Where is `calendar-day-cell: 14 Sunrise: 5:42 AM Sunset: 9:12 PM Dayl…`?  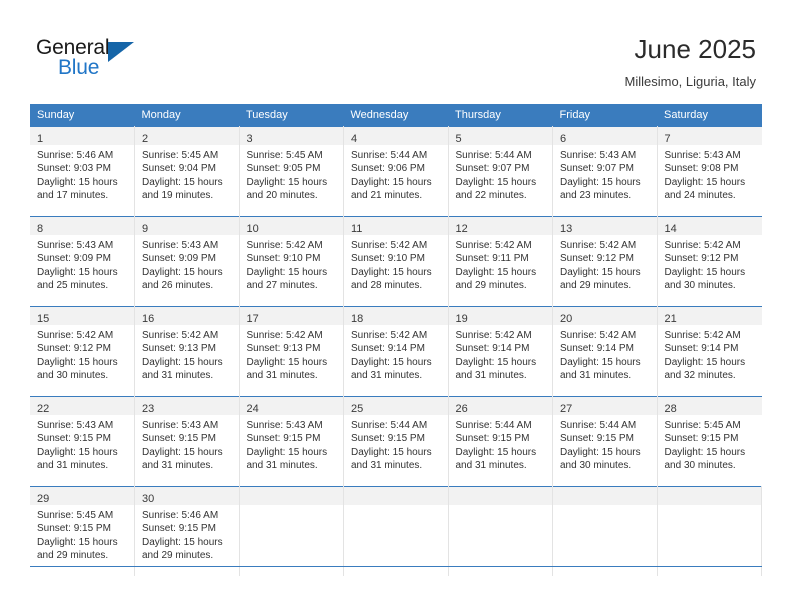 calendar-day-cell: 14 Sunrise: 5:42 AM Sunset: 9:12 PM Dayl… is located at coordinates (709, 261).